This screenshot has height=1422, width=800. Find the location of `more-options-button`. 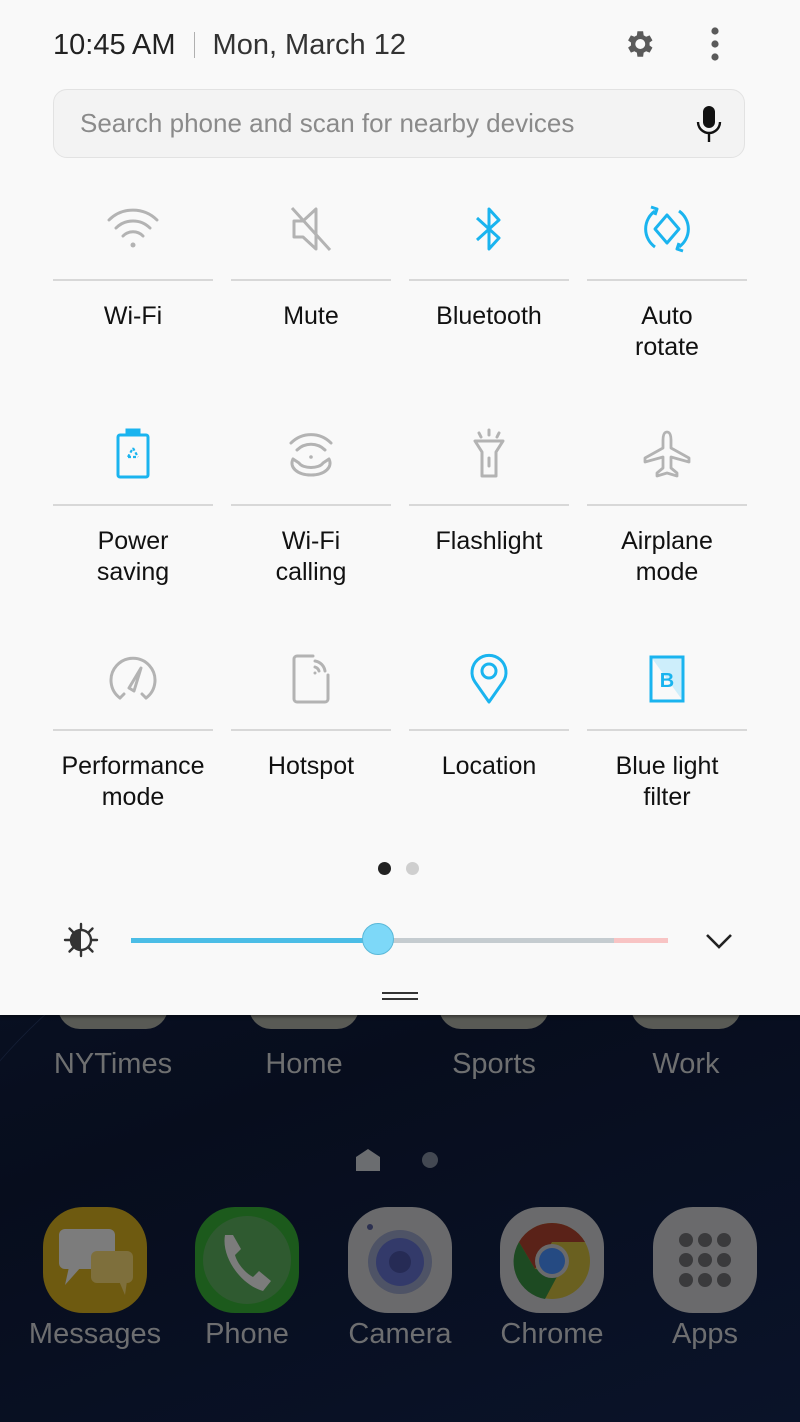

more-options-button is located at coordinates (715, 44).